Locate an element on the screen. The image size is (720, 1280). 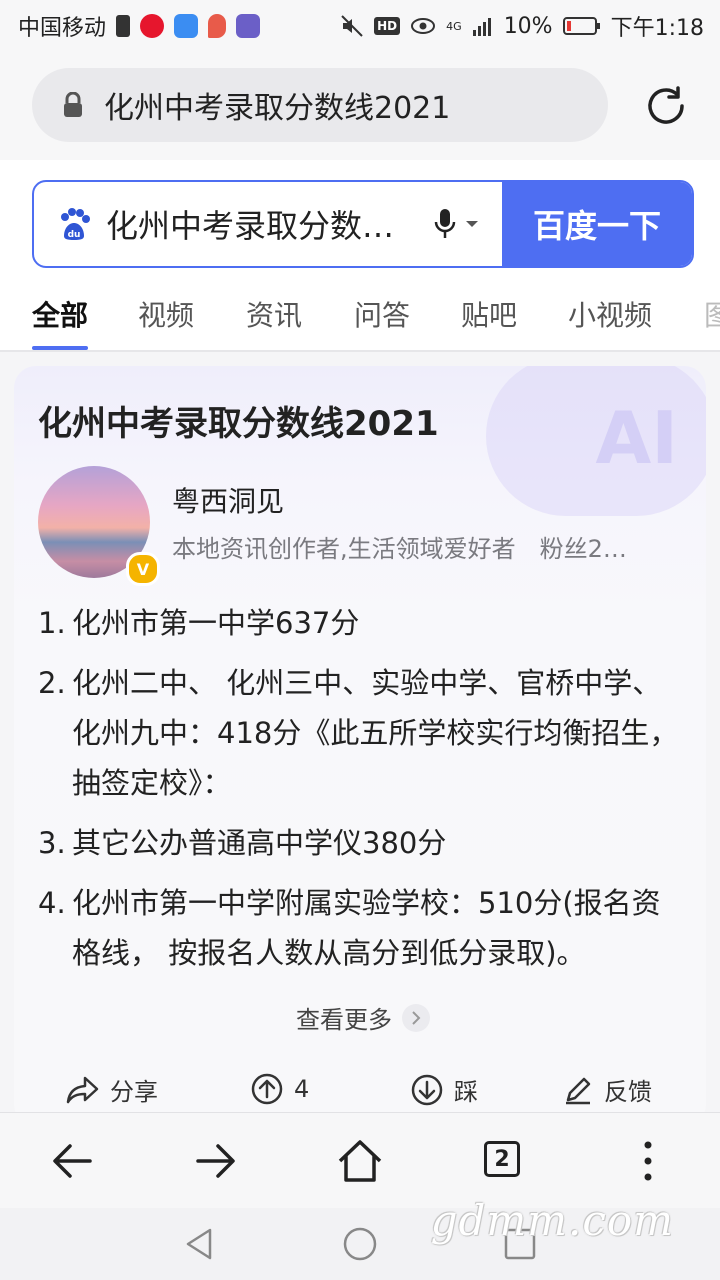
feedback-label: 反馈 is located at coordinates (628, 1092).